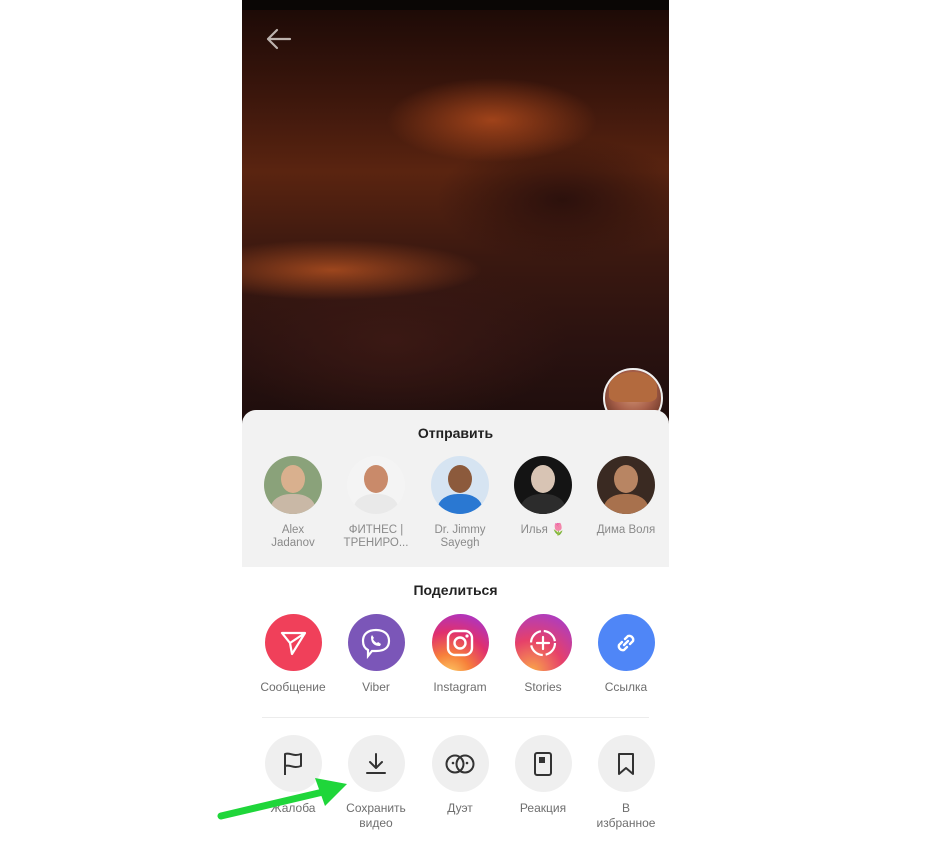 Image resolution: width=949 pixels, height=844 pixels. What do you see at coordinates (626, 530) in the screenshot?
I see `contact-name: Дима Воля` at bounding box center [626, 530].